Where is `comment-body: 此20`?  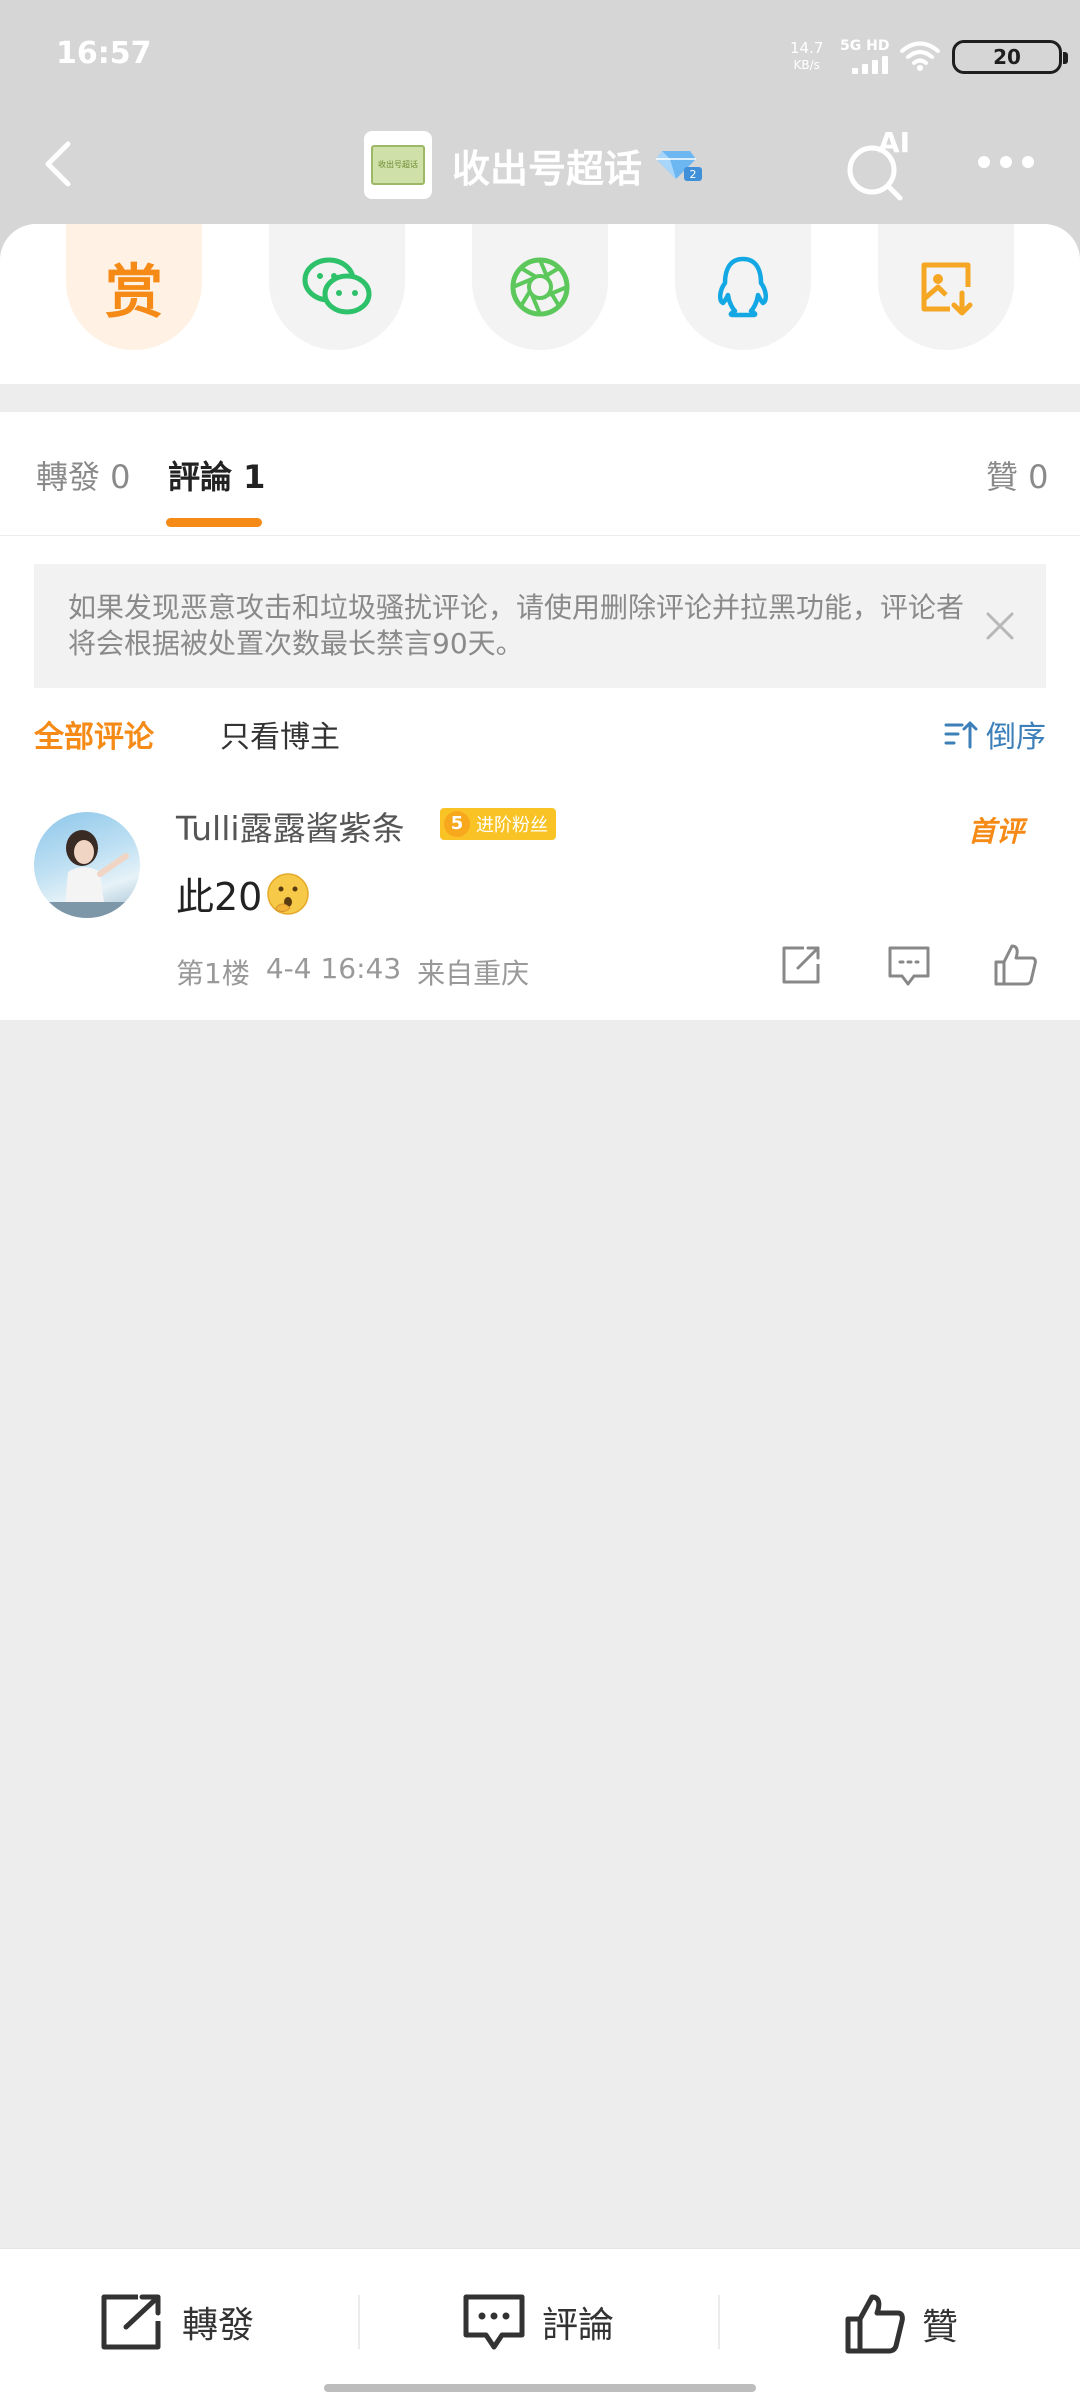 comment-body: 此20 is located at coordinates (243, 893).